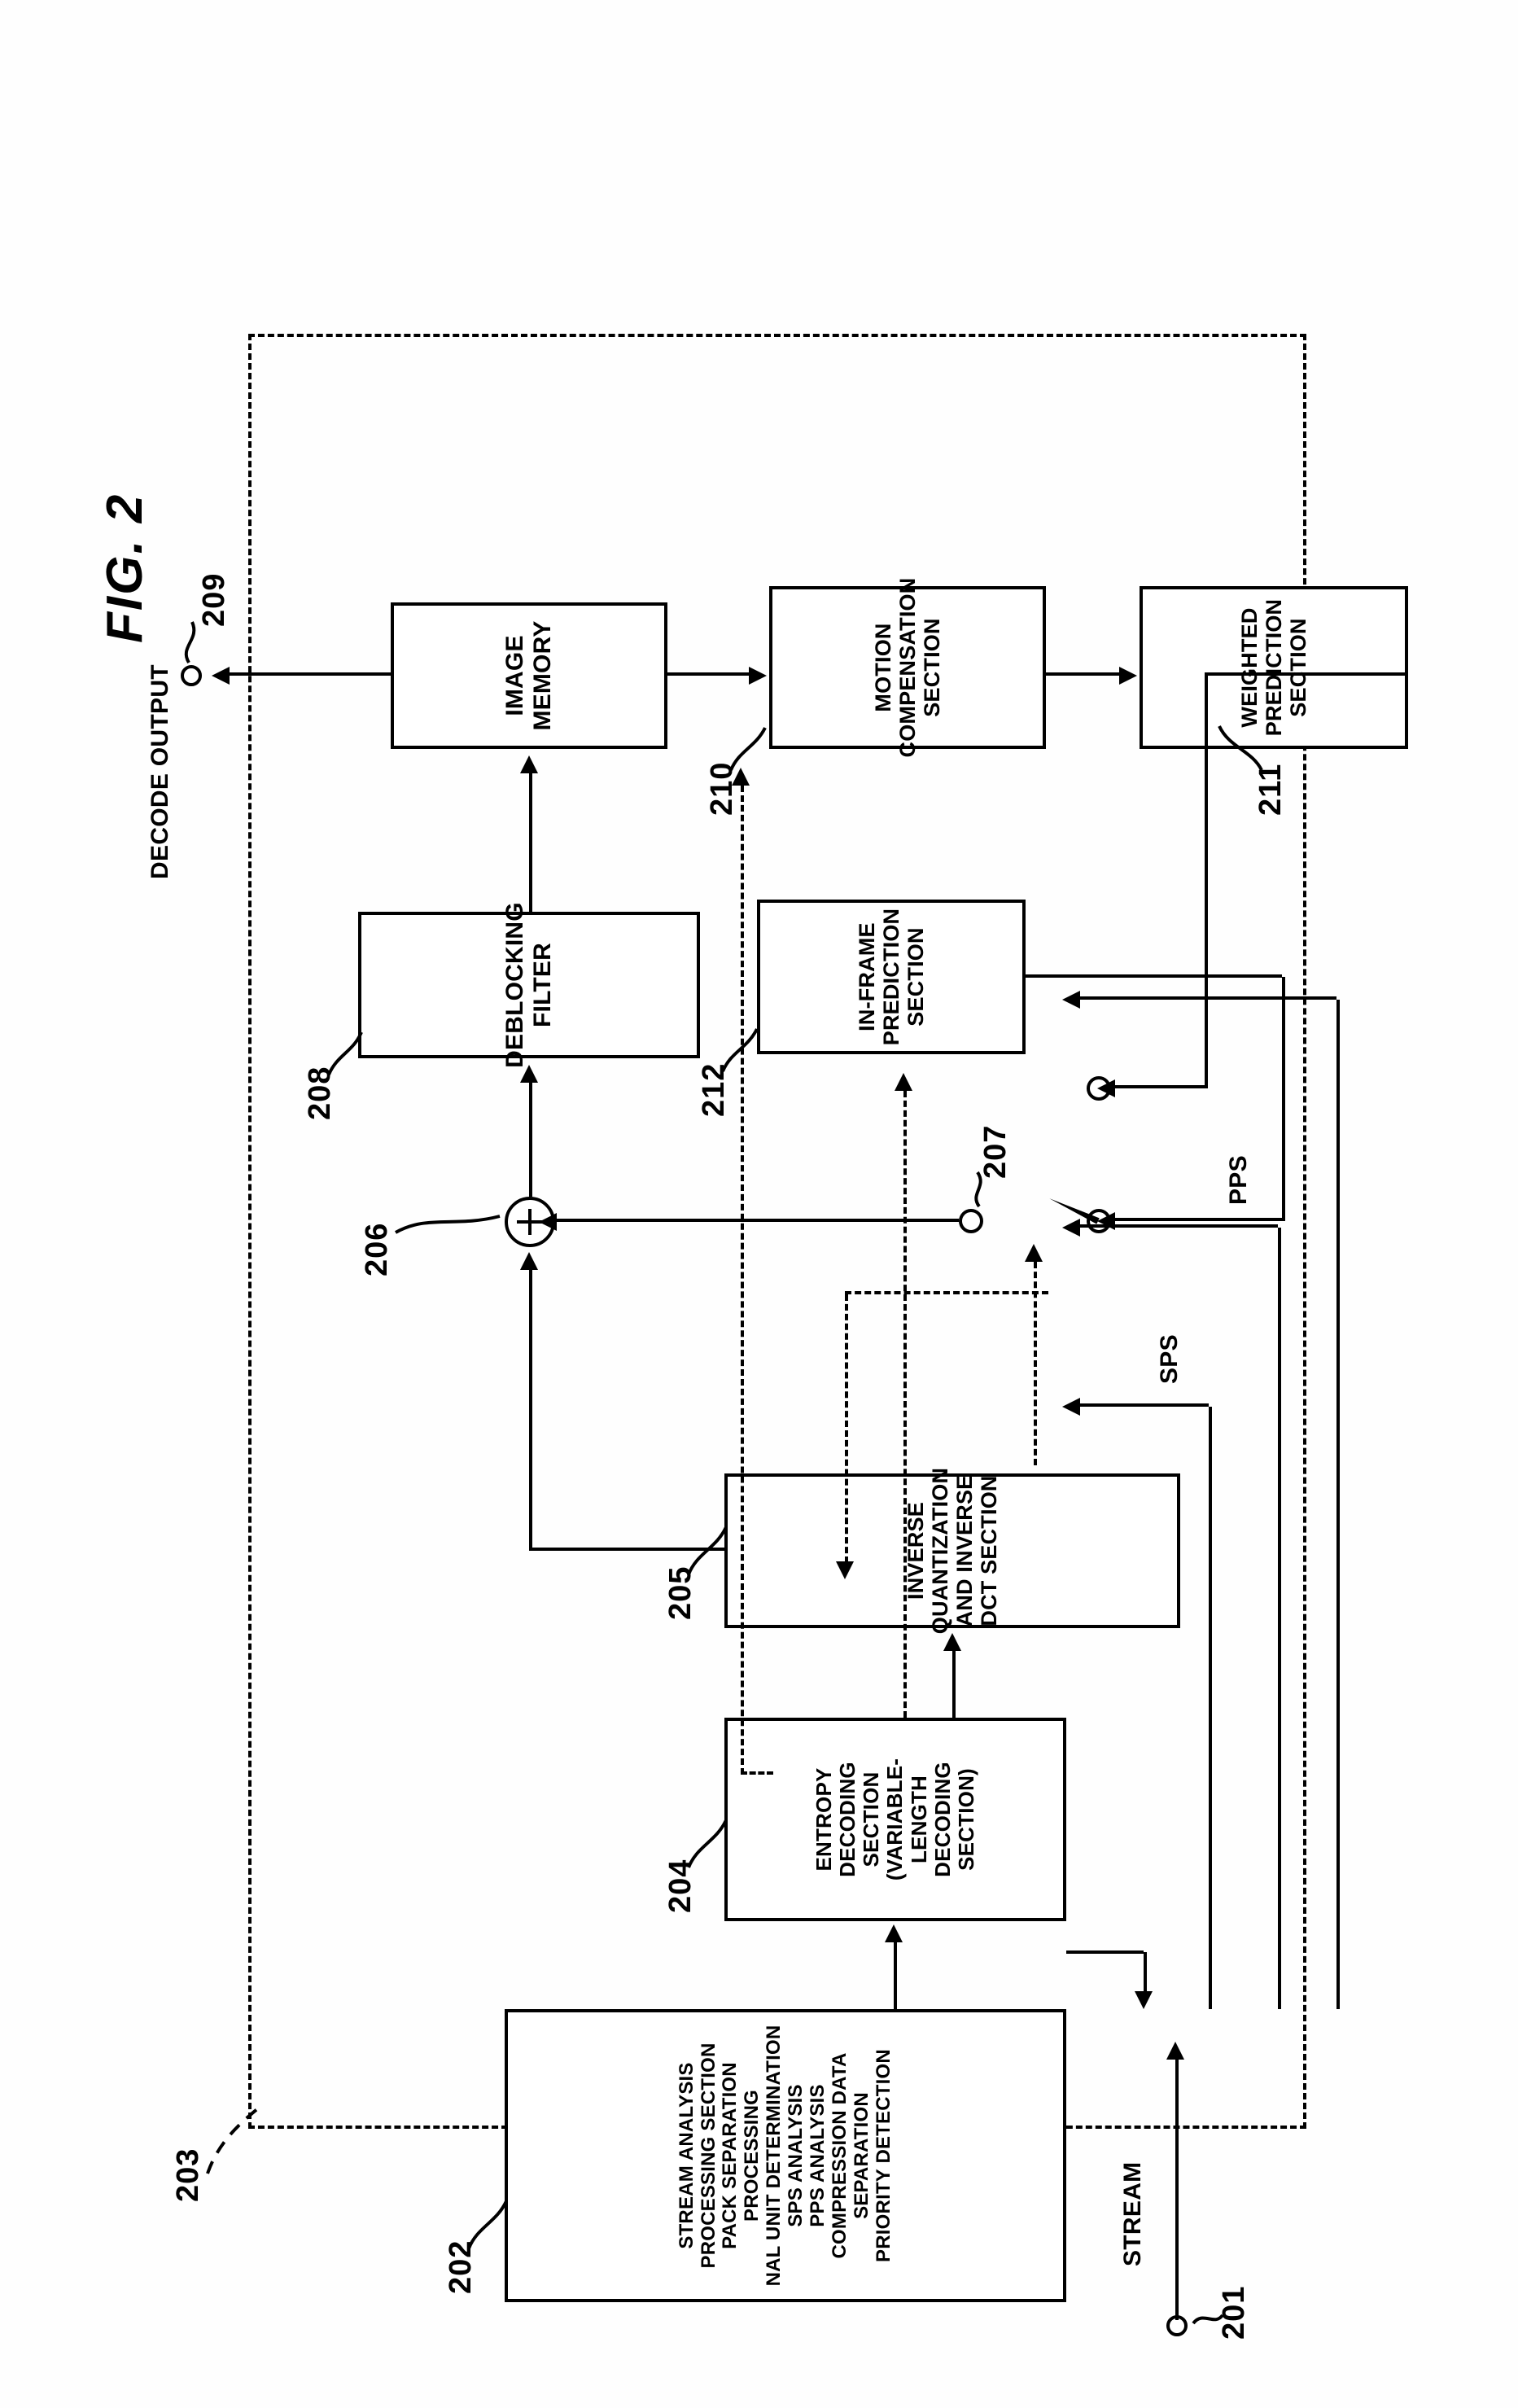 The image size is (1518, 2408). Describe the element at coordinates (867, 976) in the screenshot. I see `in-frame-line-0: IN-FRAME` at that location.